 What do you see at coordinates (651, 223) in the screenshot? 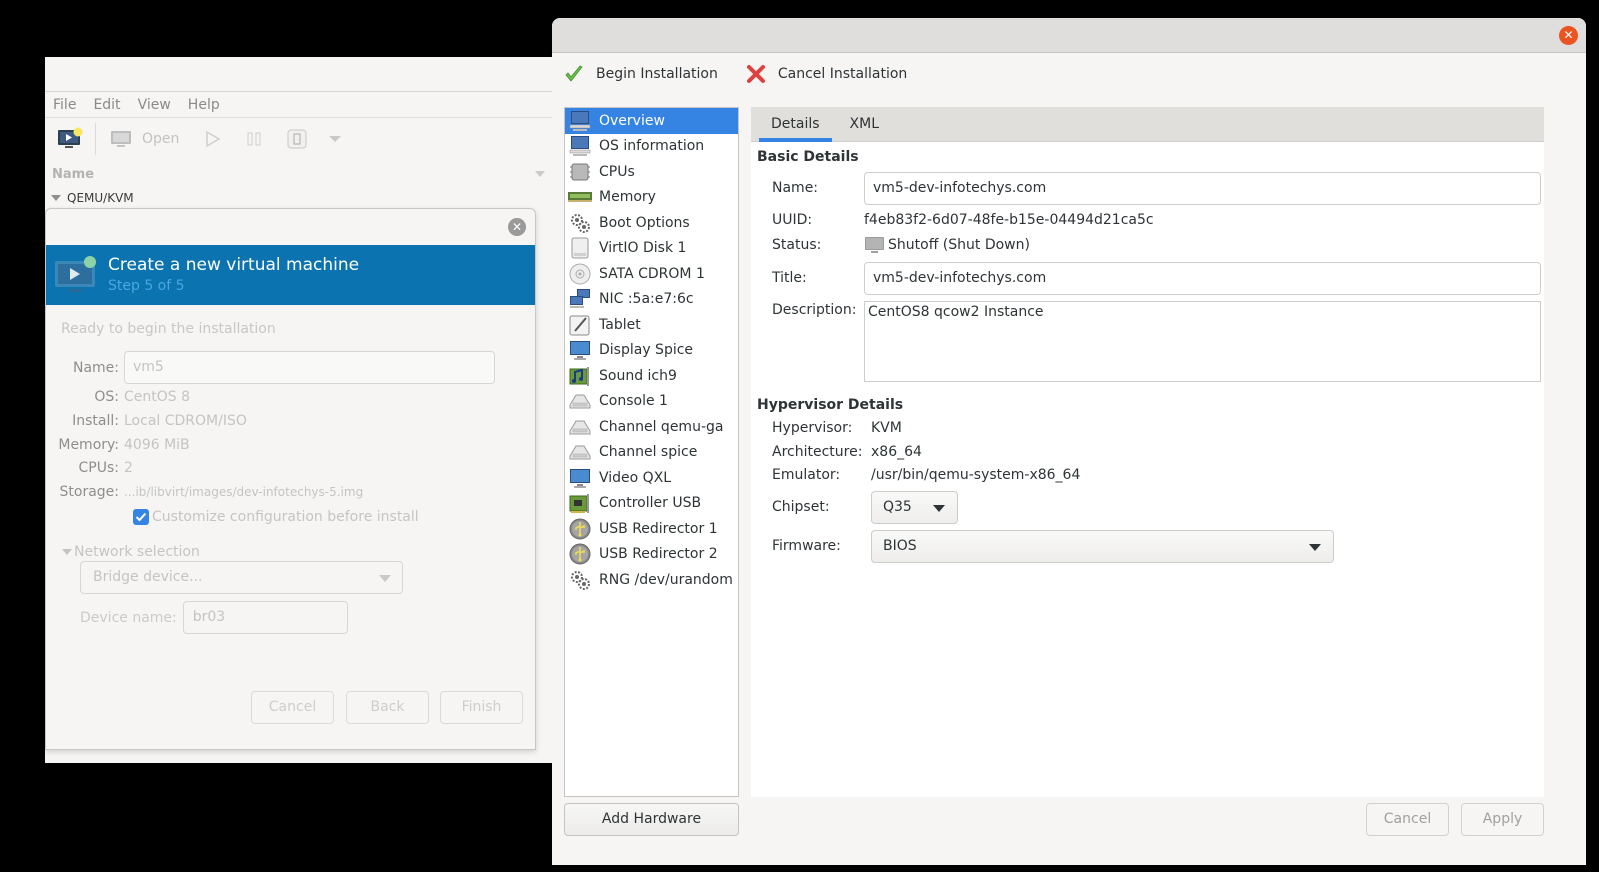
I see `hardware-item-boot-options: Boot Options` at bounding box center [651, 223].